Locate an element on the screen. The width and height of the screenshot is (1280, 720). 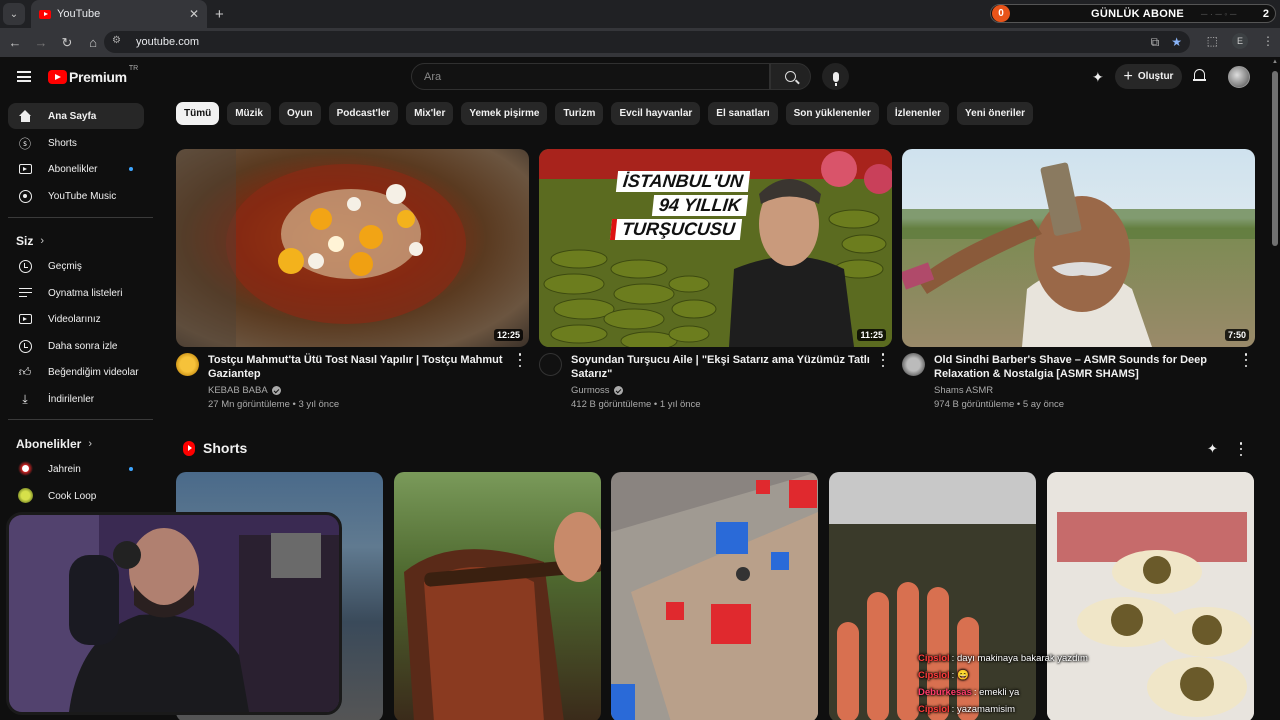
sidebar-item-downloads: ⤓ İndirilenler is located at coordinates (76, 399).